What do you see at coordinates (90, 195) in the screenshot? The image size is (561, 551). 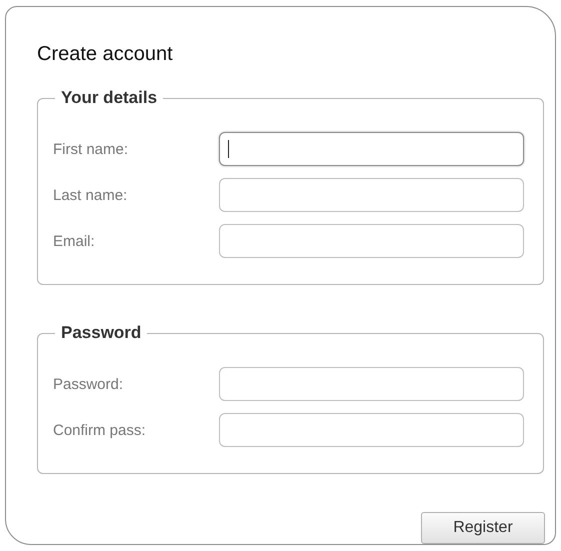 I see `field-label: Last name:` at bounding box center [90, 195].